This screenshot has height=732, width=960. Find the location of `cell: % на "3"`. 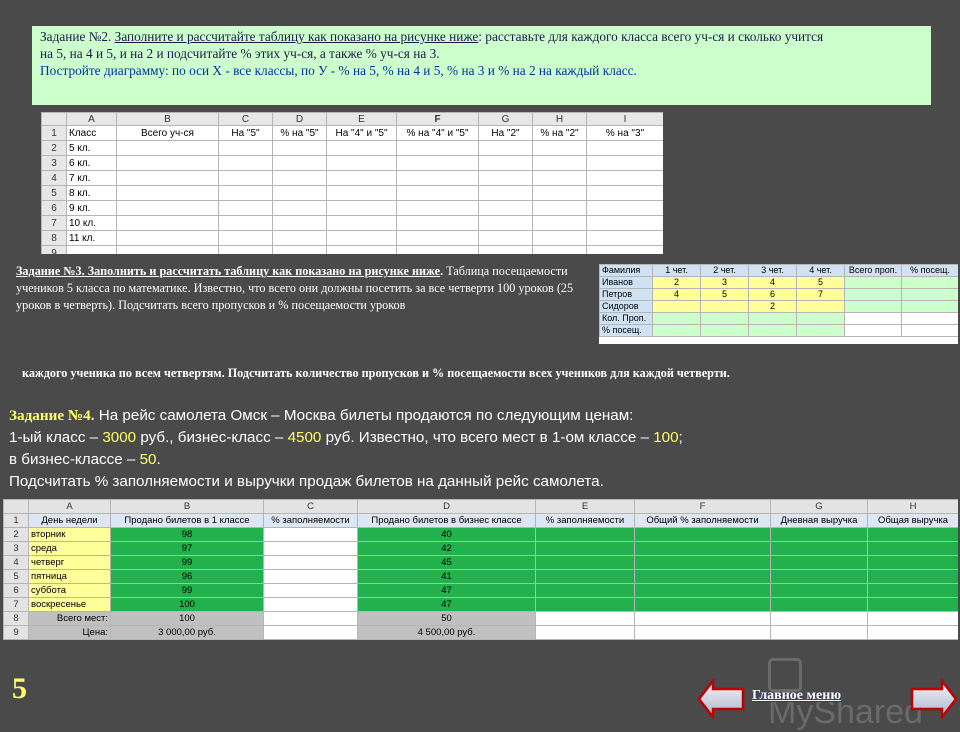

cell: % на "3" is located at coordinates (624, 133).